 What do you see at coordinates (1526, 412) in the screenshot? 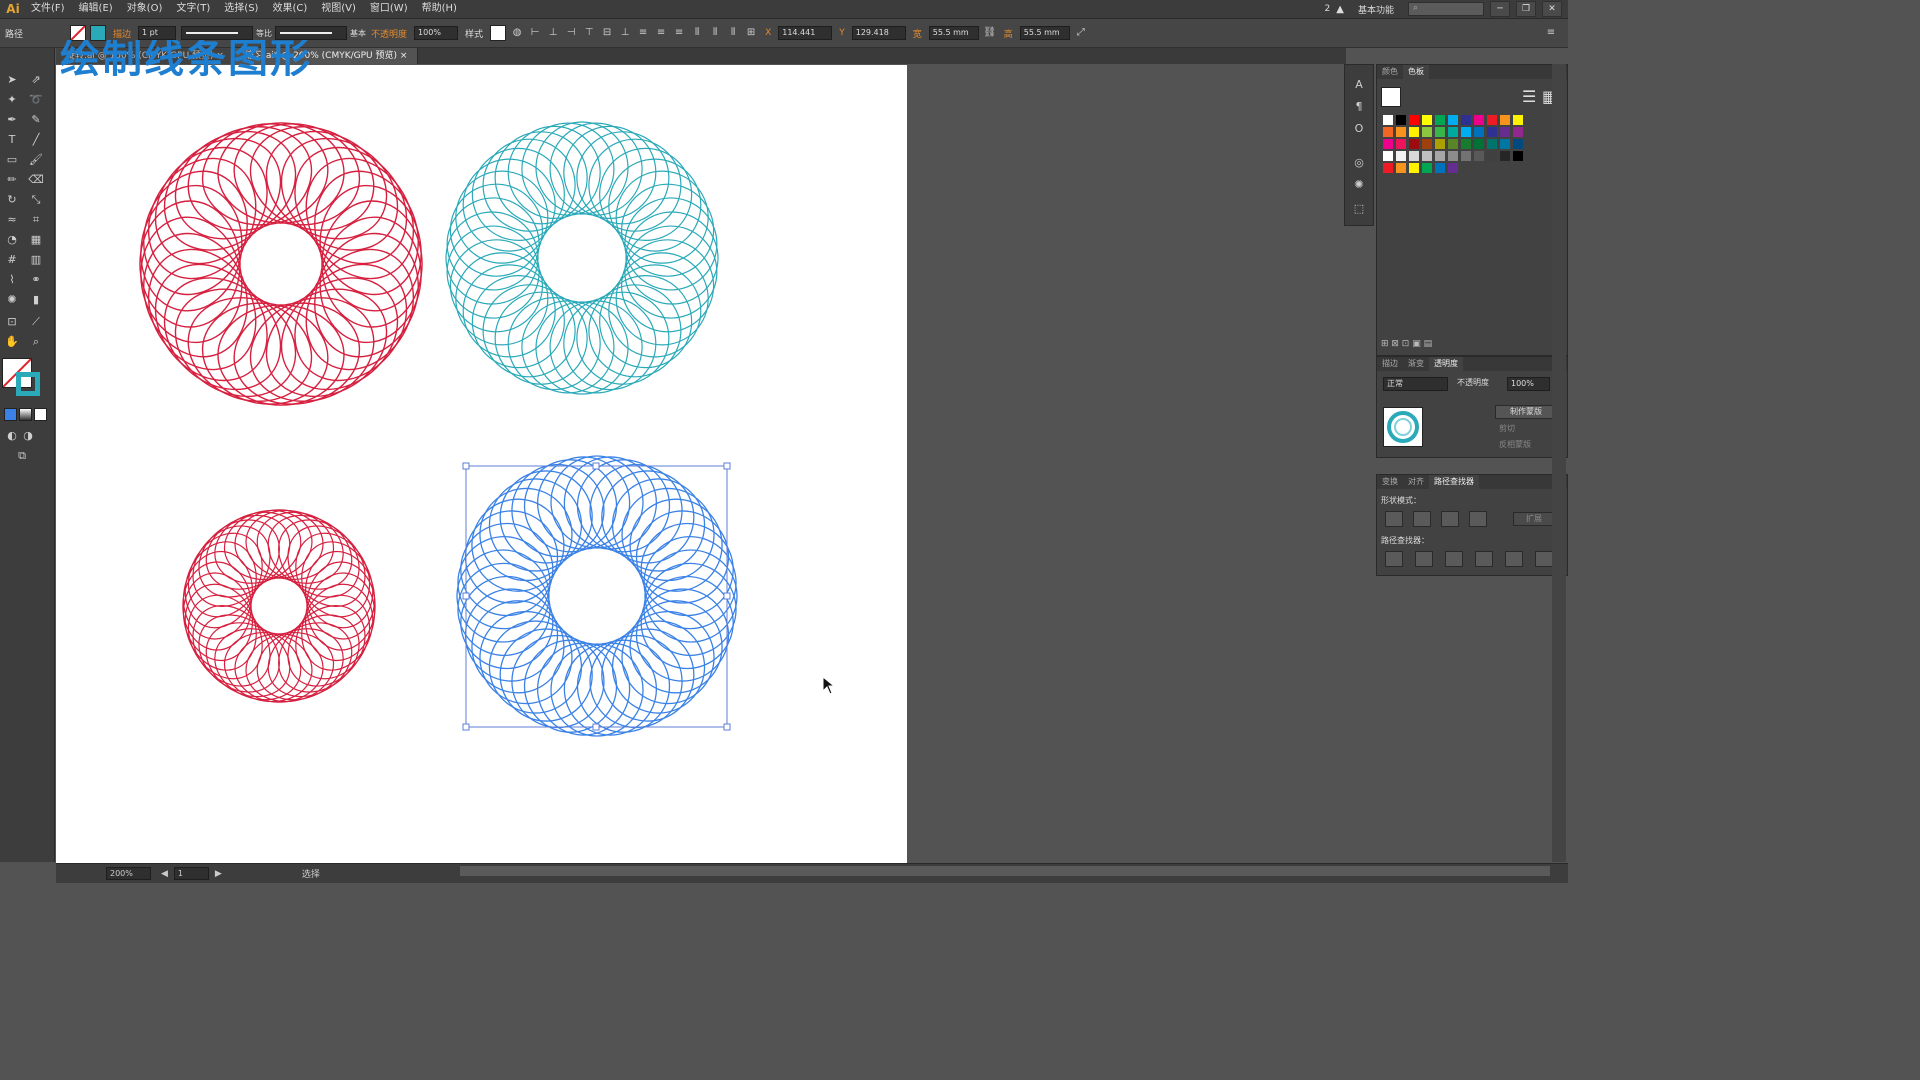
I see `make-mask-button: 制作蒙版` at bounding box center [1526, 412].